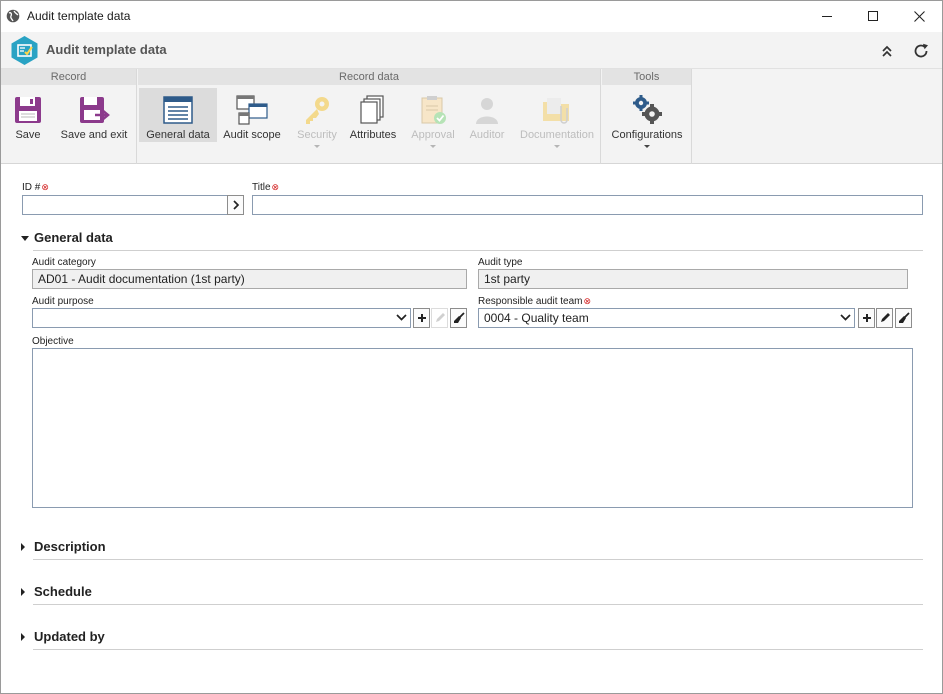  What do you see at coordinates (94, 135) in the screenshot?
I see `save-and-exit-label: Save and exit` at bounding box center [94, 135].